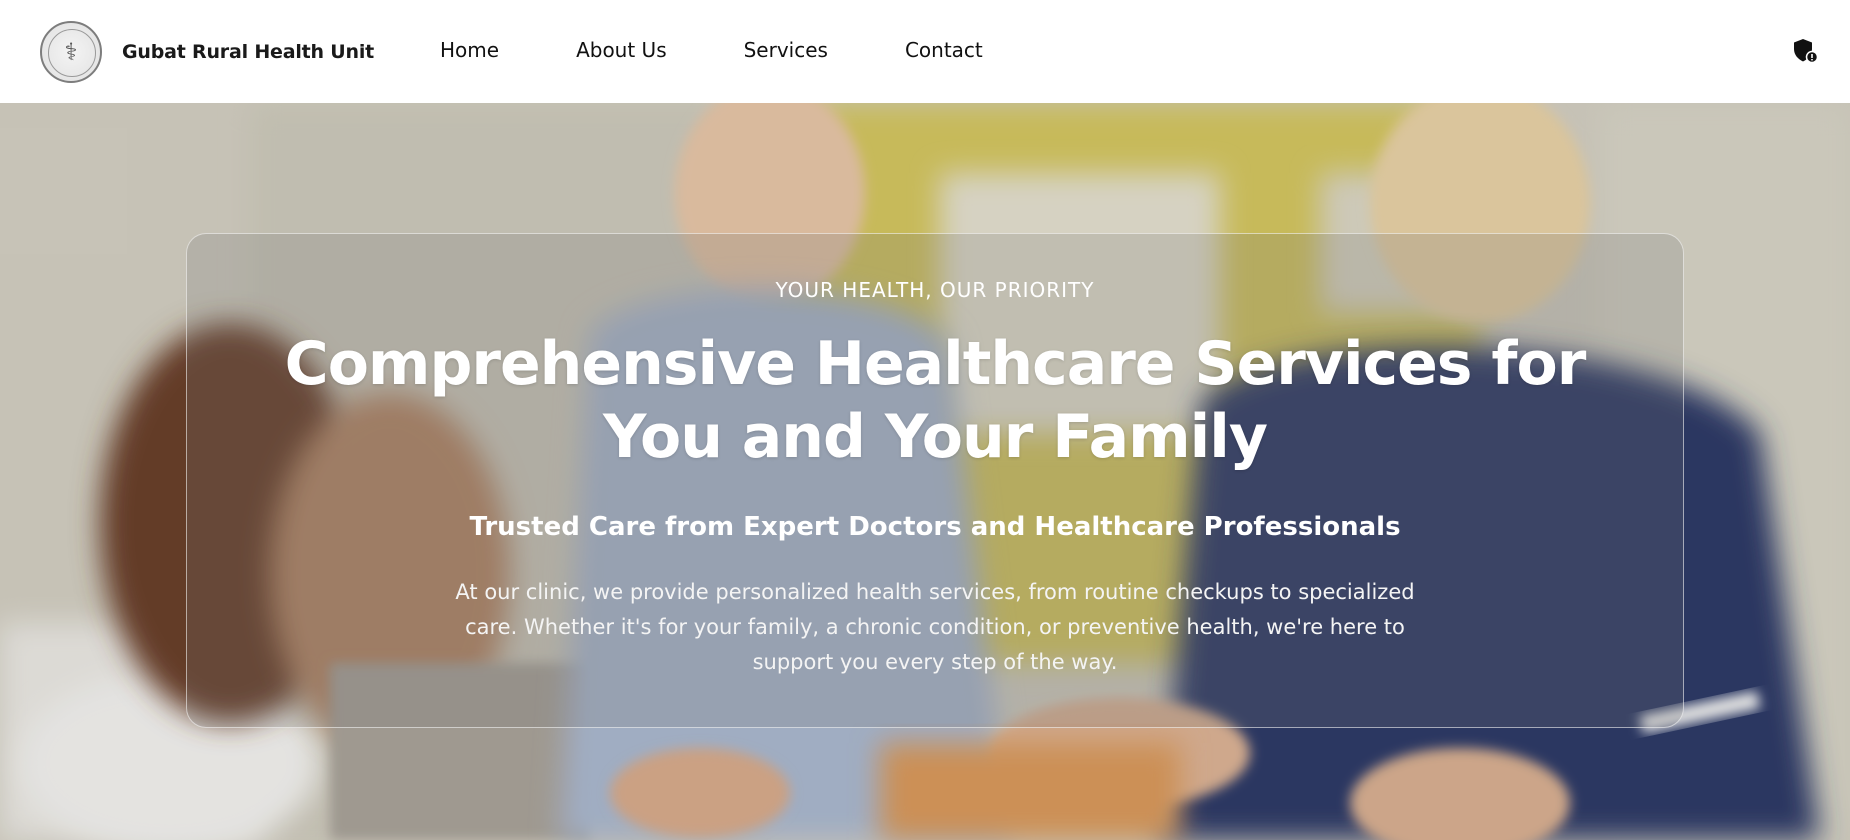 The width and height of the screenshot is (1850, 840). I want to click on nav-link-about-us: About Us, so click(621, 50).